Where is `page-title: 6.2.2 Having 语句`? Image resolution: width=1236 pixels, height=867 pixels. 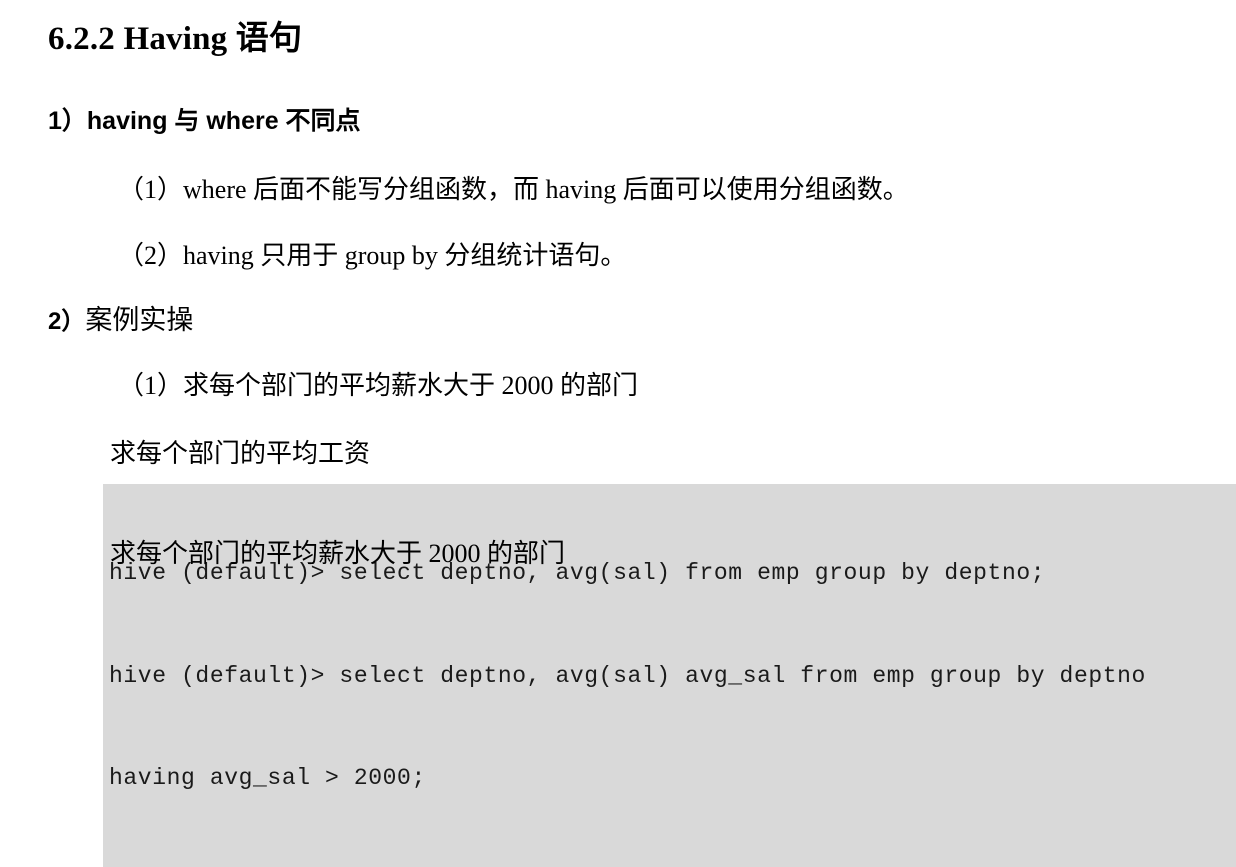 page-title: 6.2.2 Having 语句 is located at coordinates (175, 39).